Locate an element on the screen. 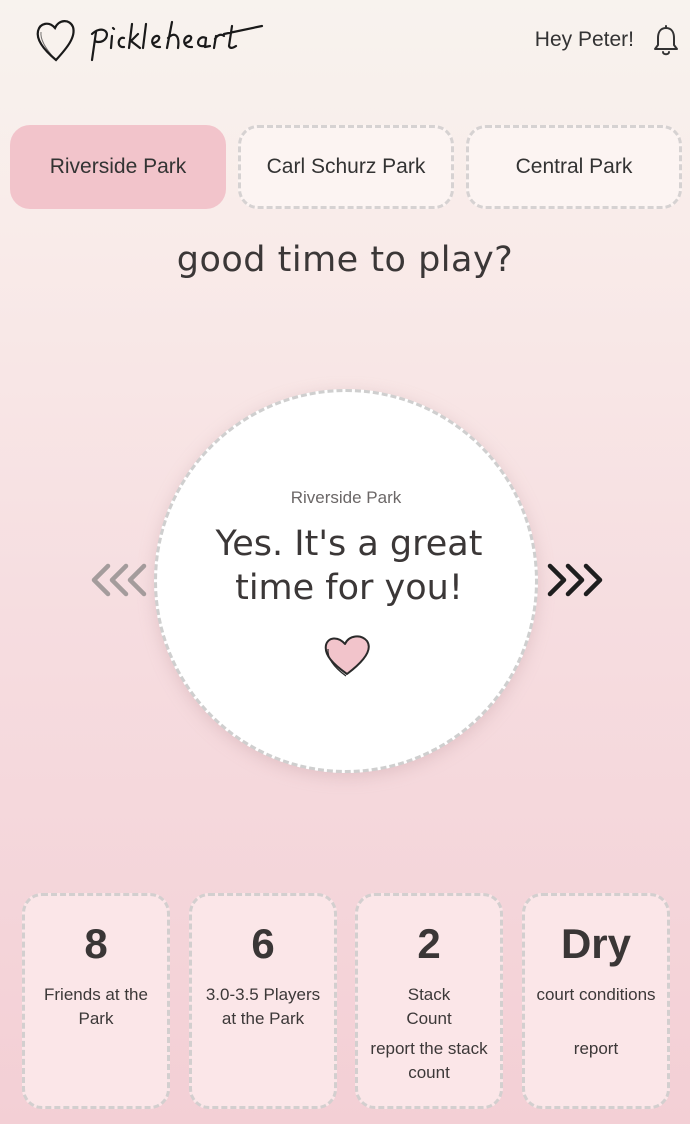 This screenshot has height=1124, width=690. app-header: Hey Peter! is located at coordinates (345, 42).